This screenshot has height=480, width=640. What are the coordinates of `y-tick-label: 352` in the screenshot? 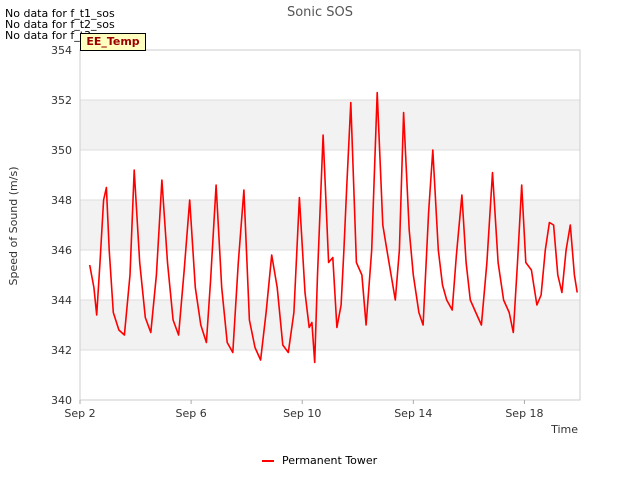 It's located at (61, 100).